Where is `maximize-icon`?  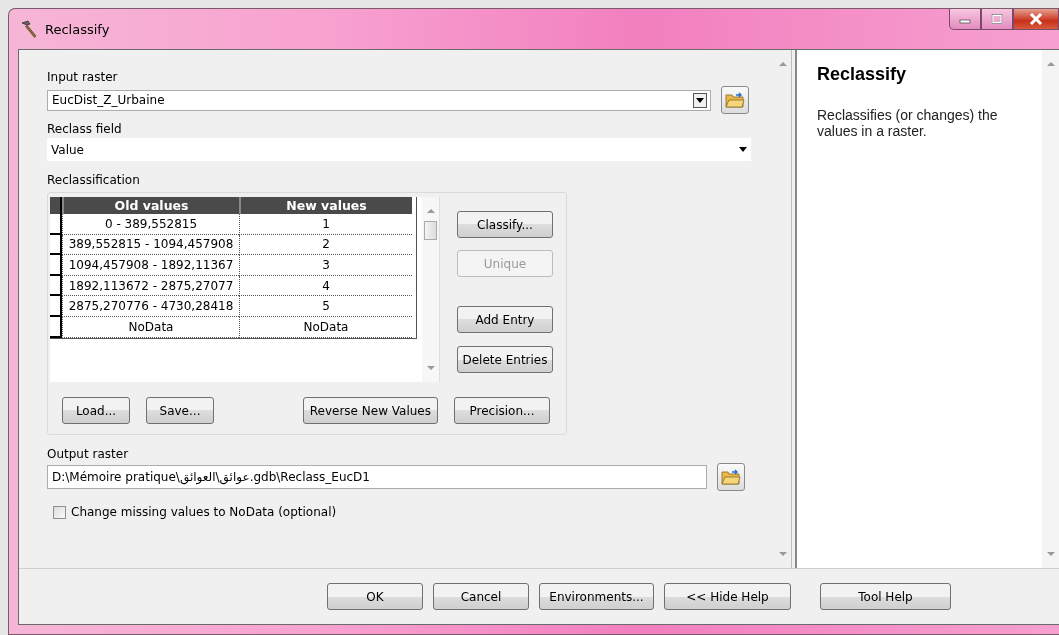
maximize-icon is located at coordinates (997, 19).